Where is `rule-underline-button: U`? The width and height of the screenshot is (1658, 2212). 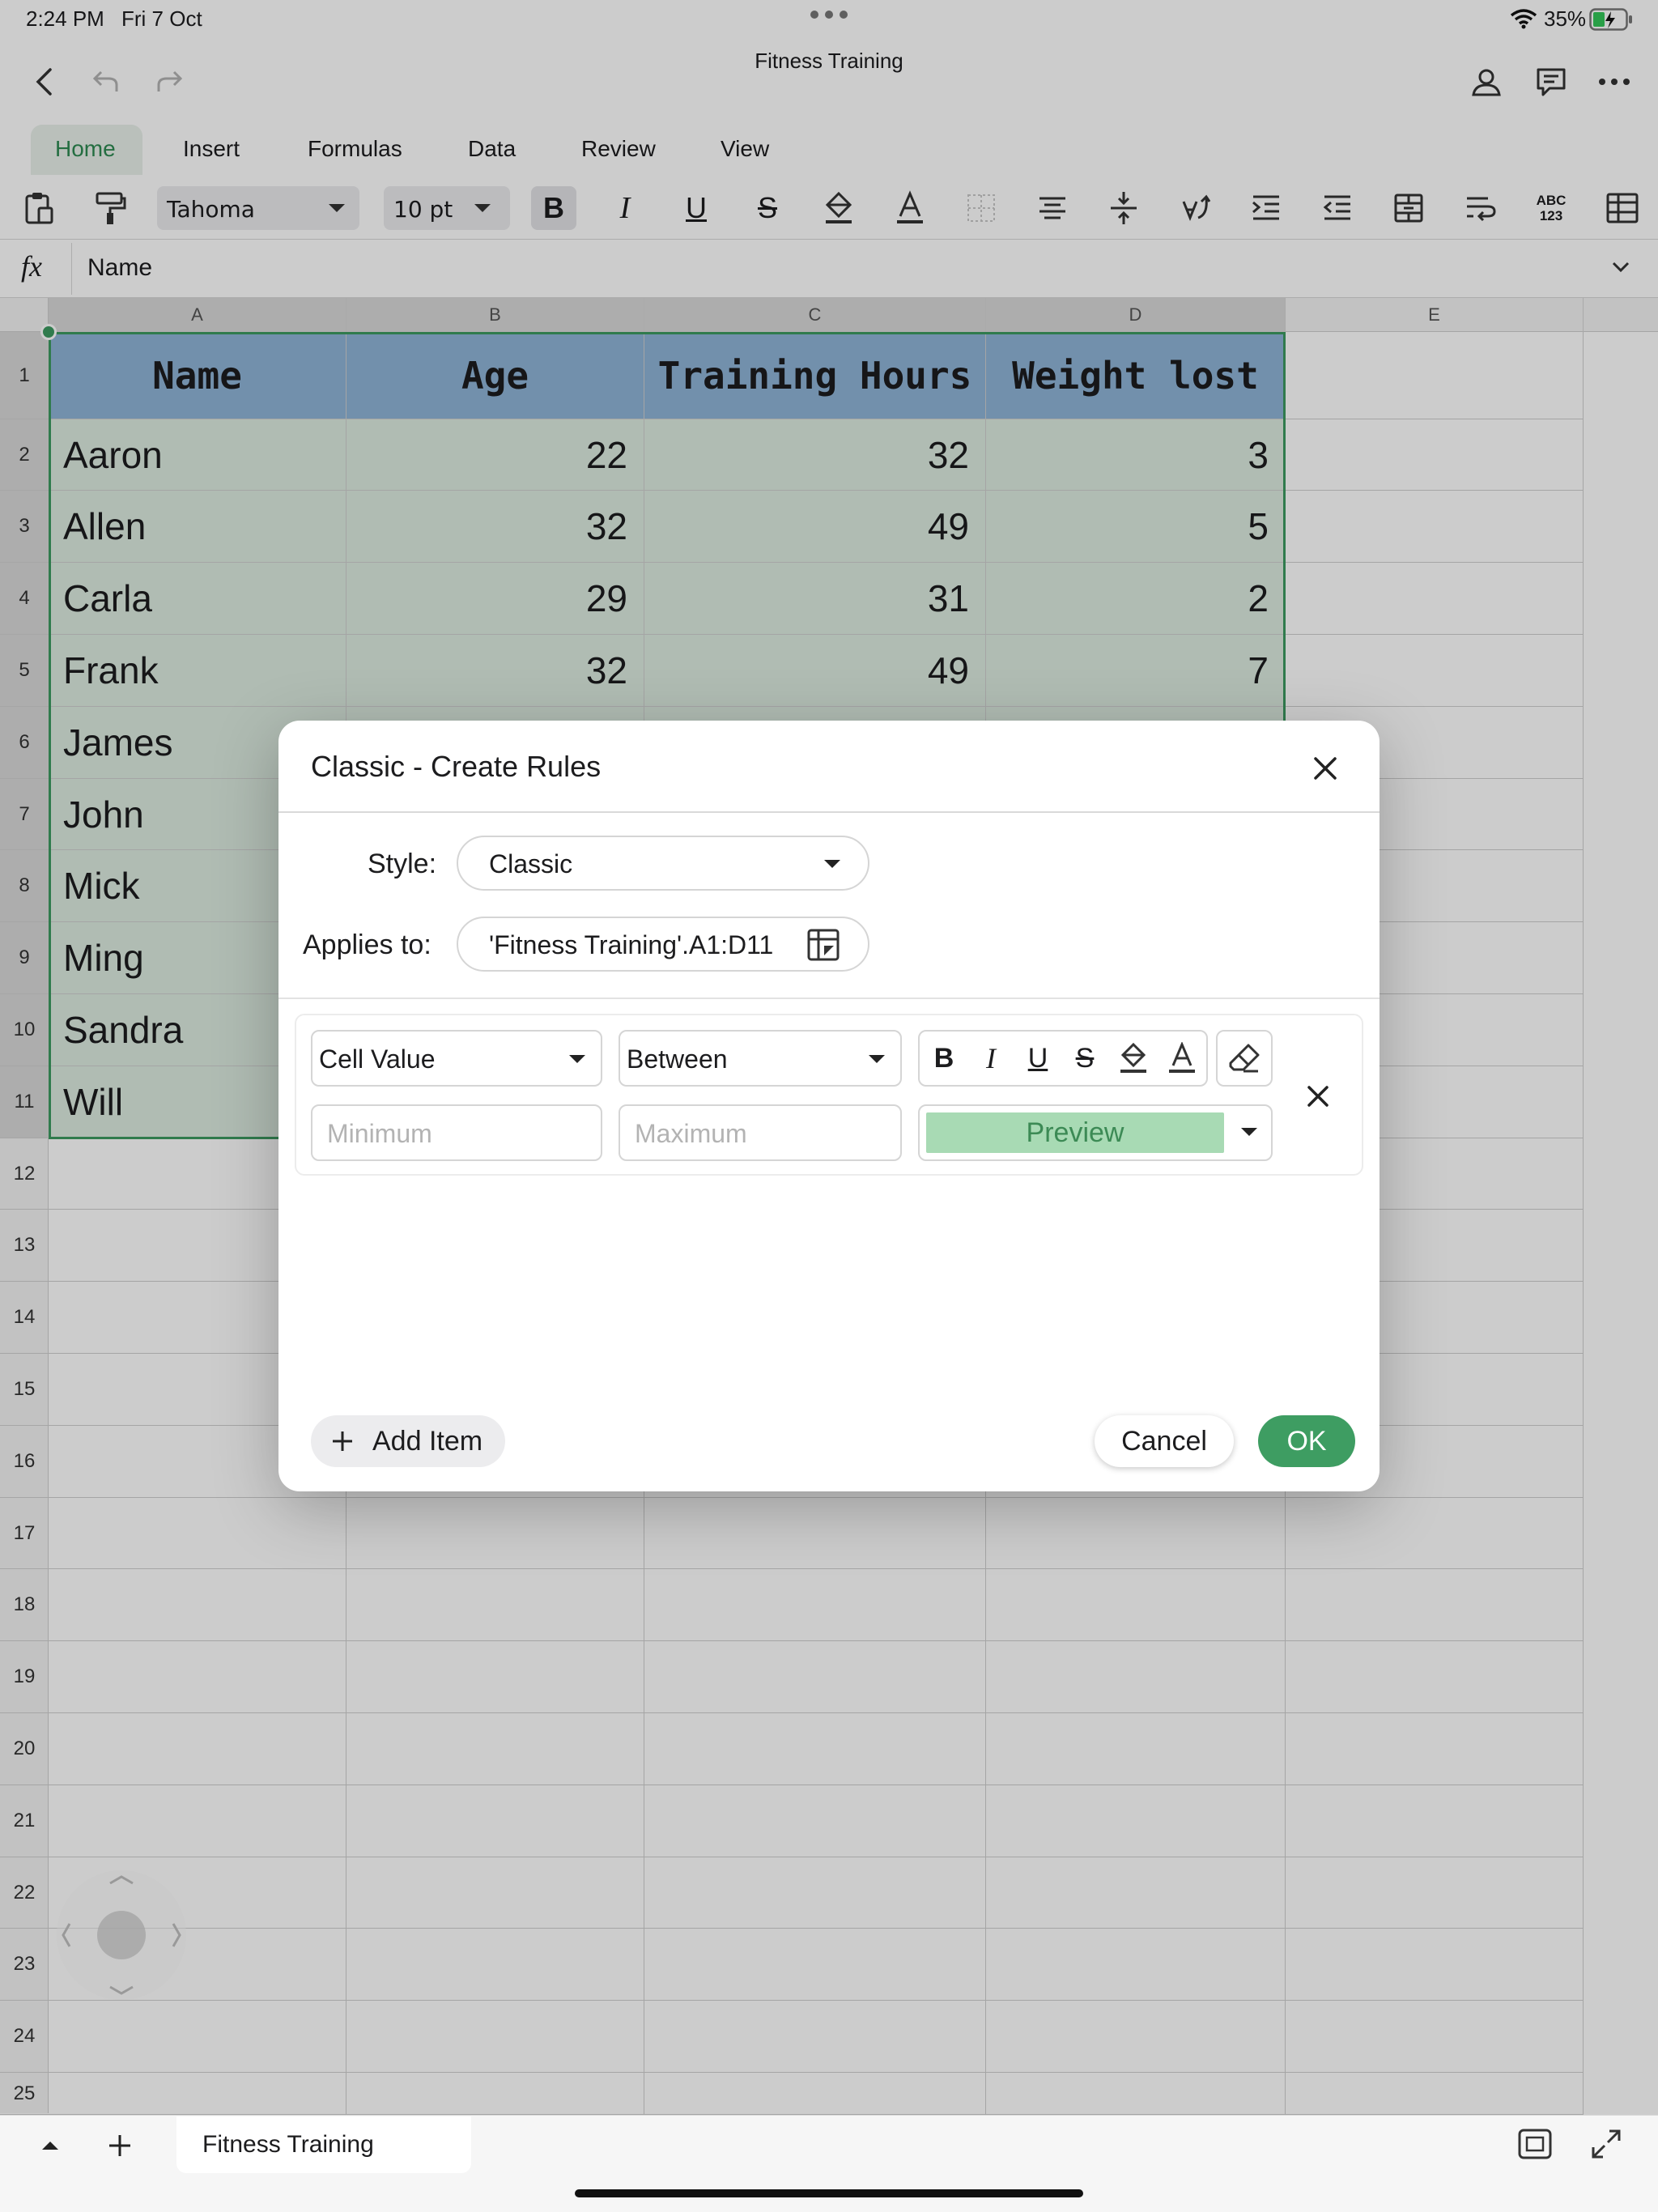 rule-underline-button: U is located at coordinates (1038, 1058).